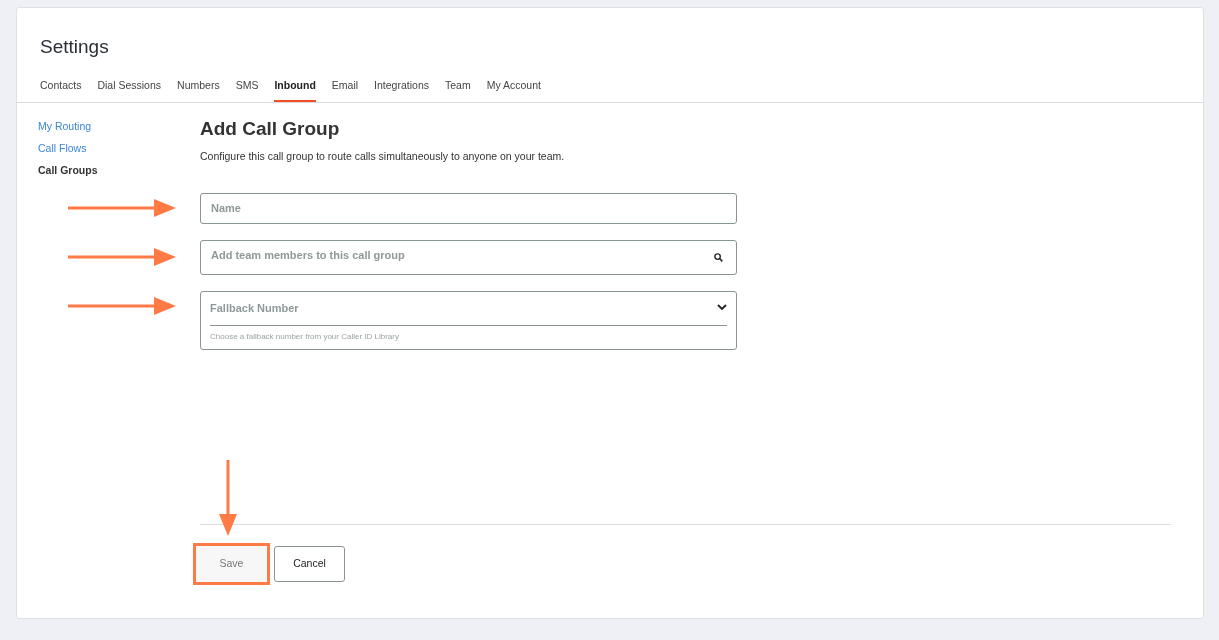 This screenshot has width=1219, height=640. What do you see at coordinates (62, 147) in the screenshot?
I see `sidebar-link: Call Flows` at bounding box center [62, 147].